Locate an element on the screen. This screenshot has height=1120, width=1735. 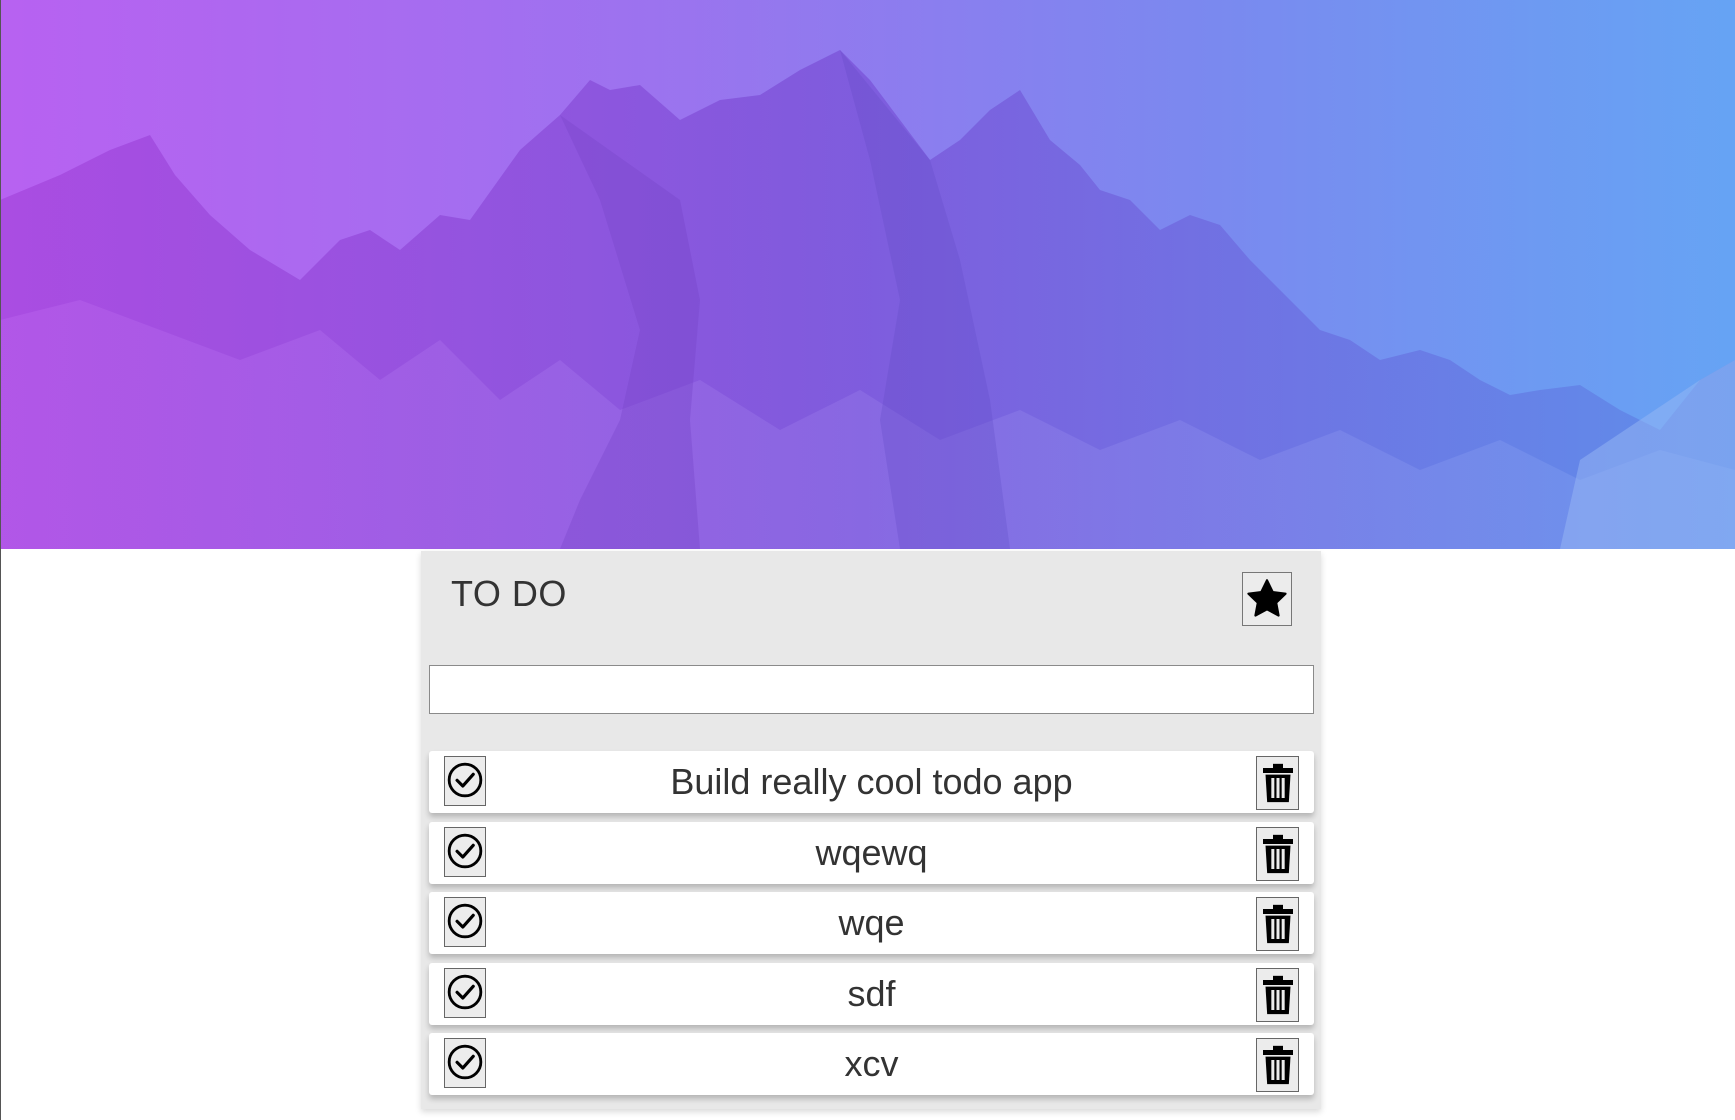
todo-item: wqe is located at coordinates (871, 923).